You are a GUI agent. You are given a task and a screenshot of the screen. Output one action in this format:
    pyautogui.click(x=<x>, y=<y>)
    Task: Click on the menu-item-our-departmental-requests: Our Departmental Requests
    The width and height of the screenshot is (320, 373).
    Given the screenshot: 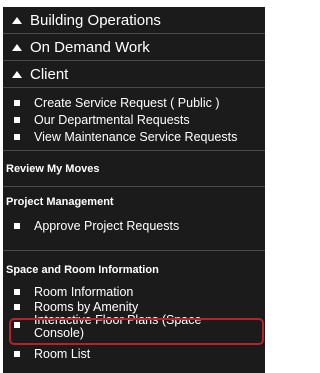 What is the action you would take?
    pyautogui.click(x=134, y=119)
    